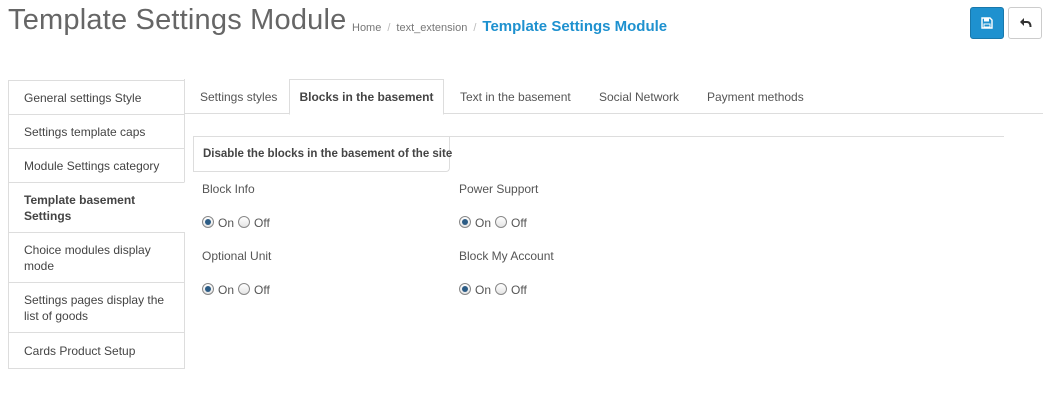 The image size is (1051, 394). I want to click on radio-group-block-info: On Off, so click(238, 222).